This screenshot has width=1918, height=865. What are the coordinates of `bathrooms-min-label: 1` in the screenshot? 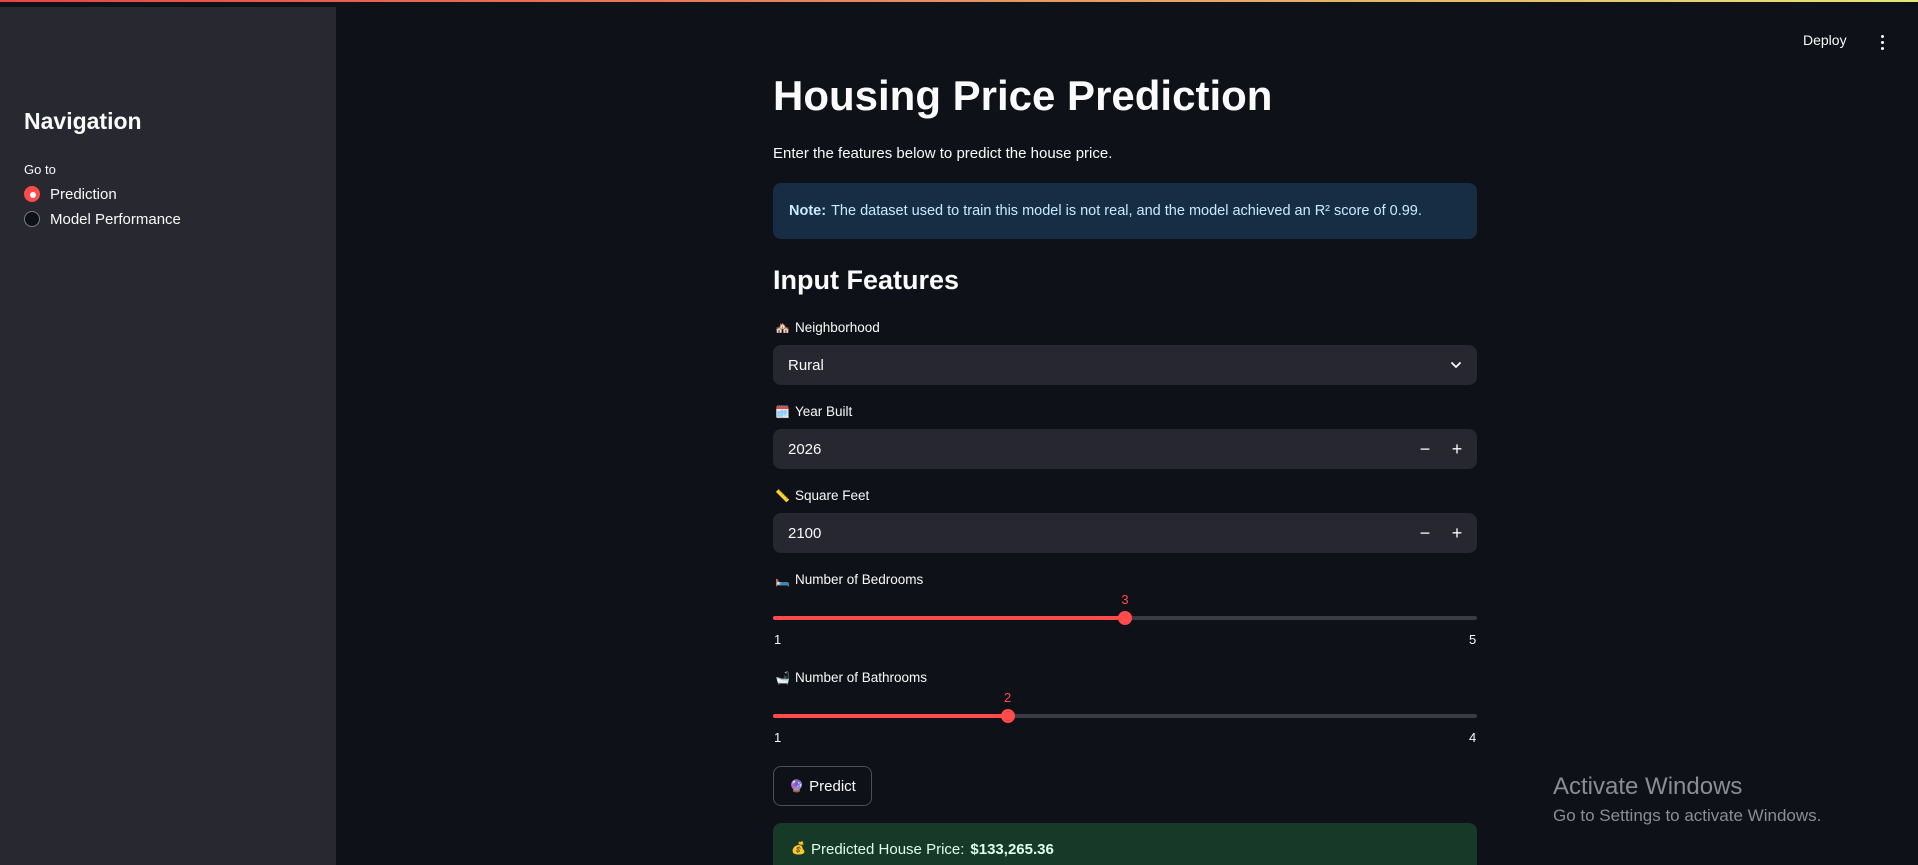 It's located at (778, 737).